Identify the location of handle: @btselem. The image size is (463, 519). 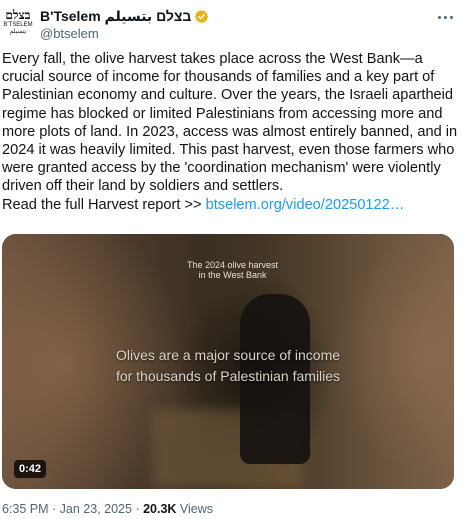
(124, 33).